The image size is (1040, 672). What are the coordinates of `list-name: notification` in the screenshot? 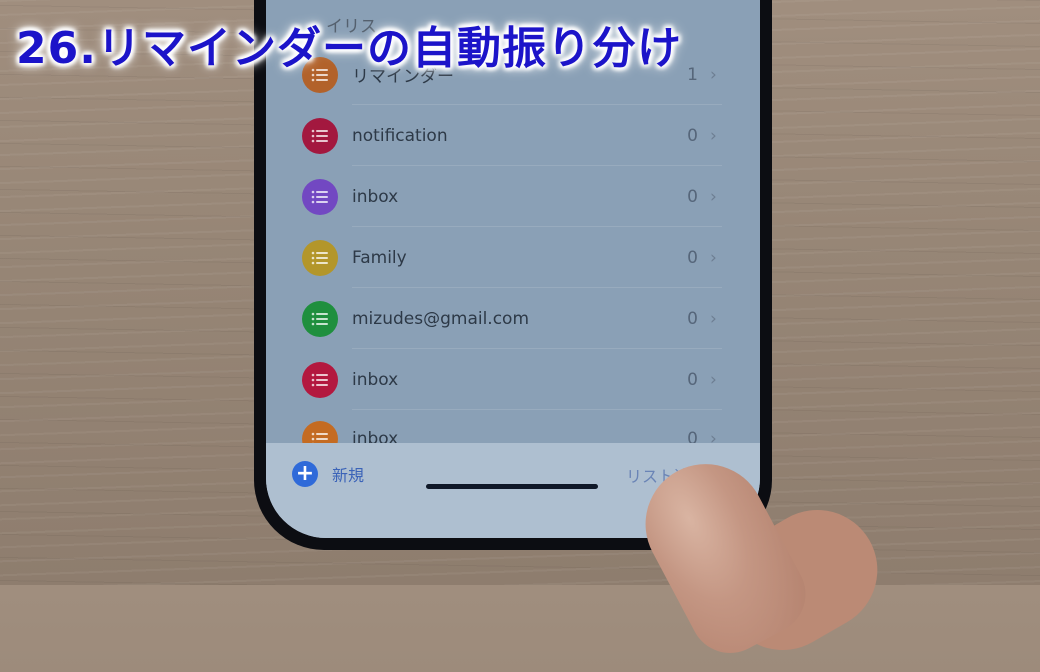 It's located at (400, 135).